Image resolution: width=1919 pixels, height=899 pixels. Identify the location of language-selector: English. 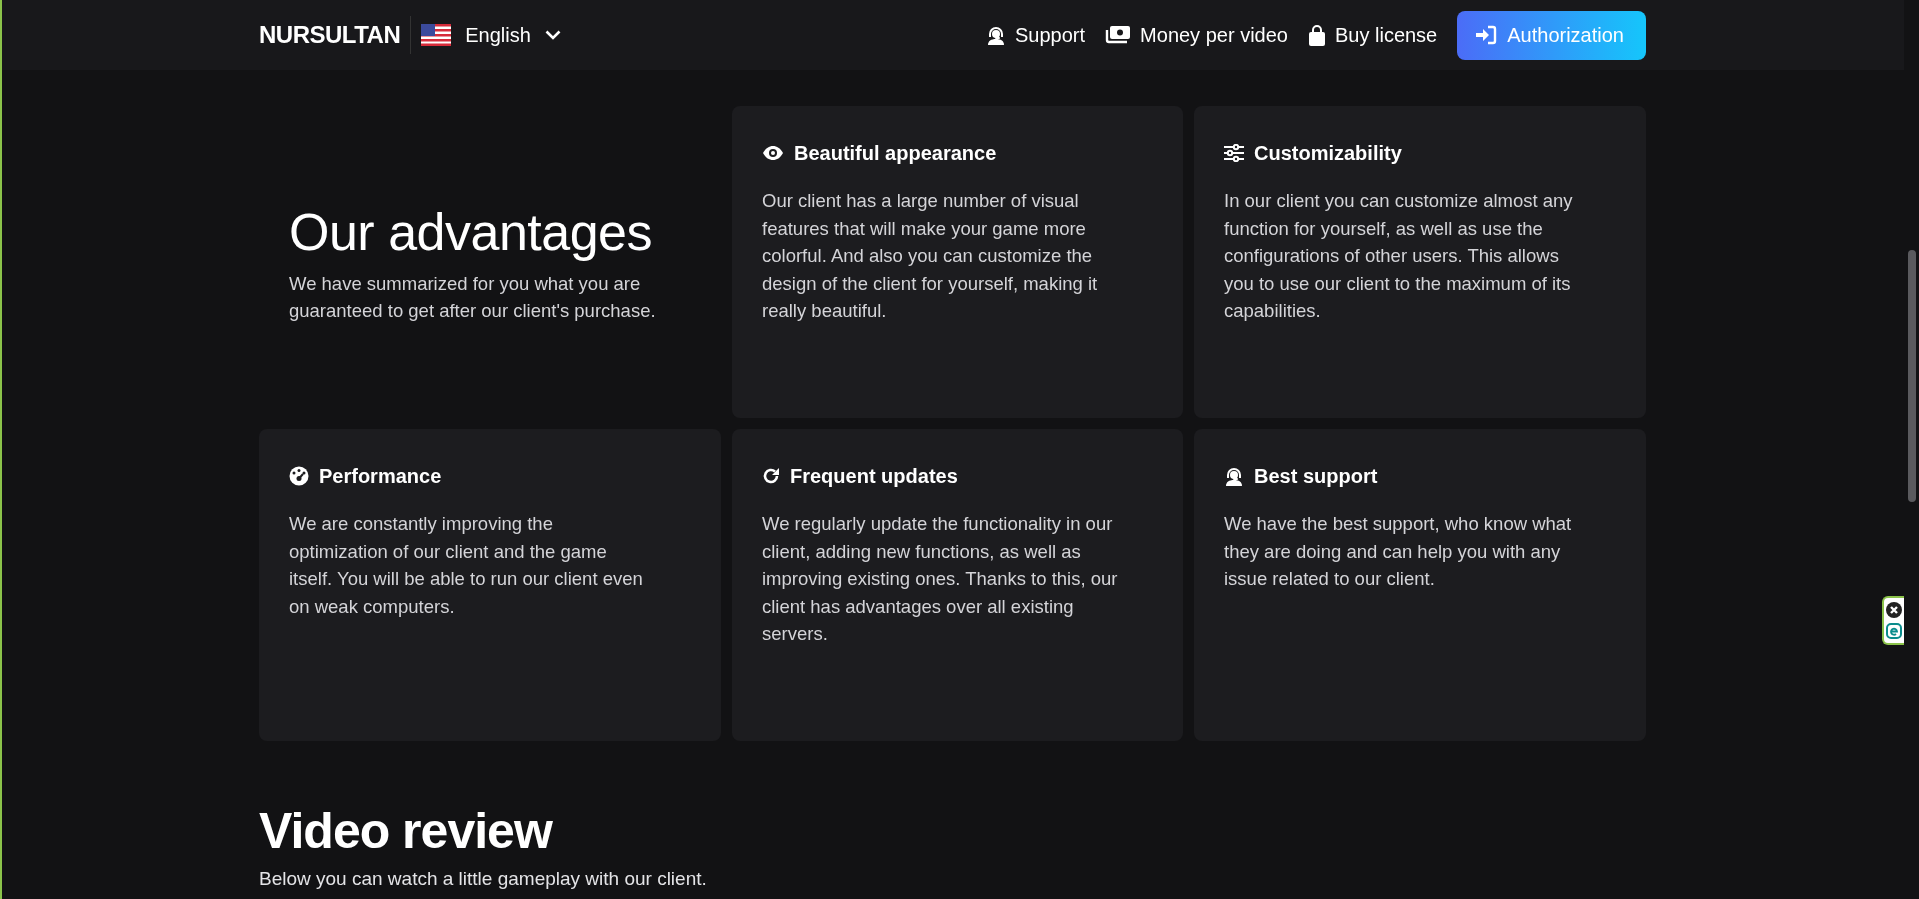
(486, 35).